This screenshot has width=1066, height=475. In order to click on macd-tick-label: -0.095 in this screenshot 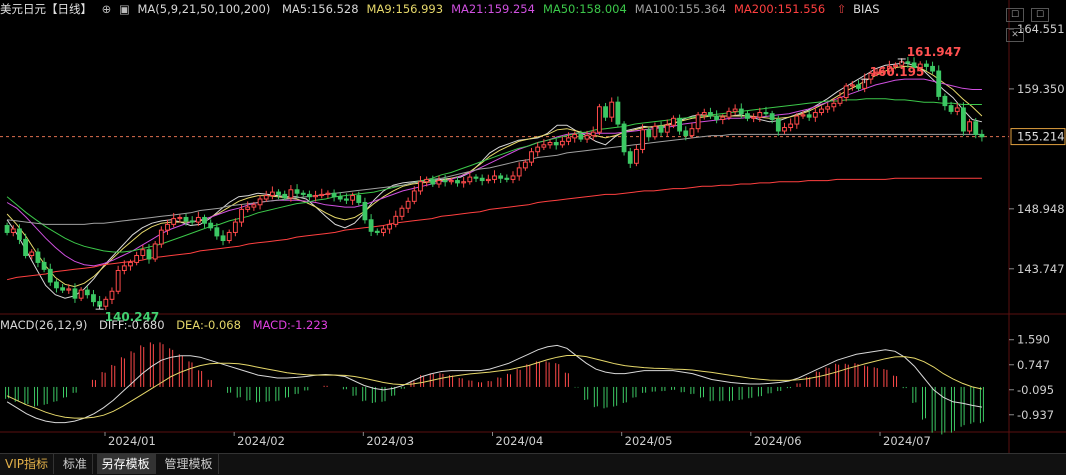, I will do `click(1035, 390)`.